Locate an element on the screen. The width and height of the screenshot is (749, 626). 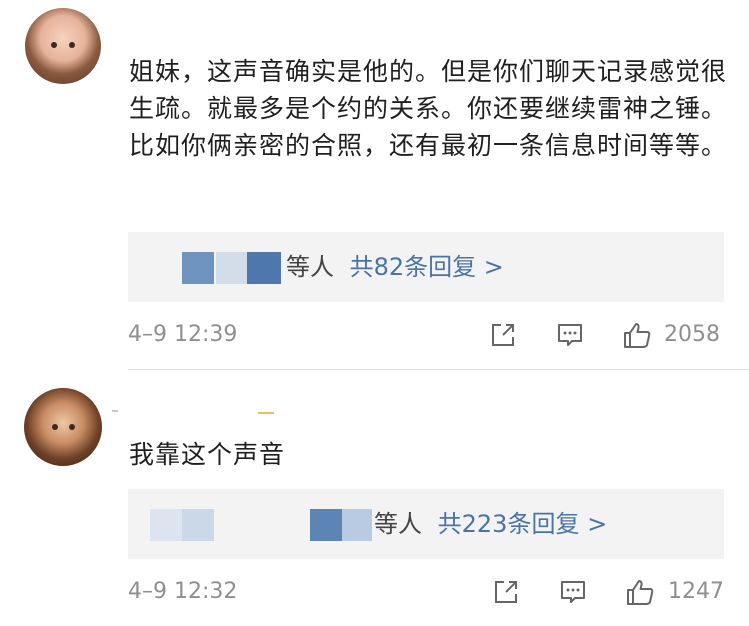
replies-preview: 等人 共82条回复 > is located at coordinates (426, 267).